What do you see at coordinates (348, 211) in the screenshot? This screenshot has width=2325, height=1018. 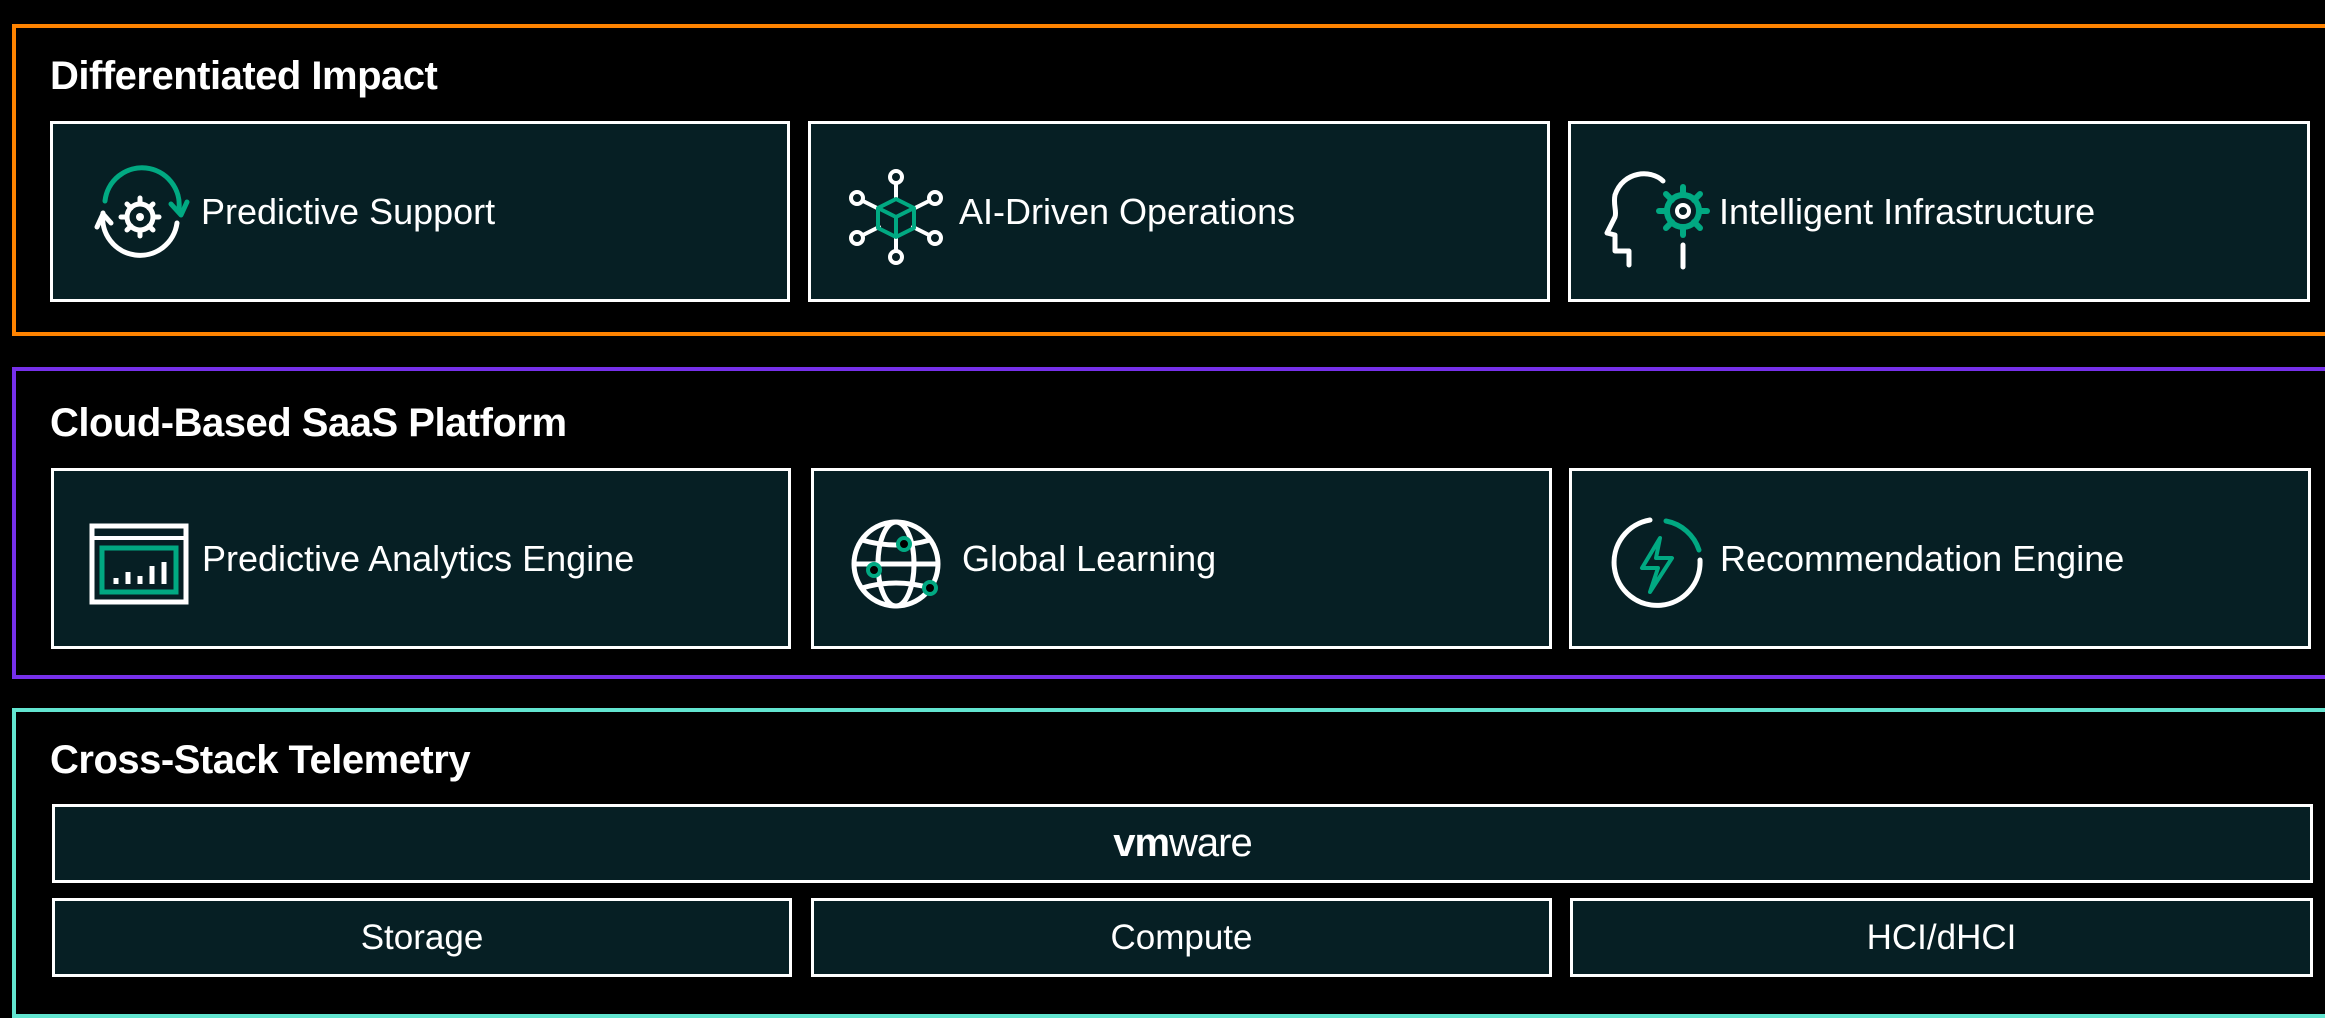 I see `card-label: Predictive Support` at bounding box center [348, 211].